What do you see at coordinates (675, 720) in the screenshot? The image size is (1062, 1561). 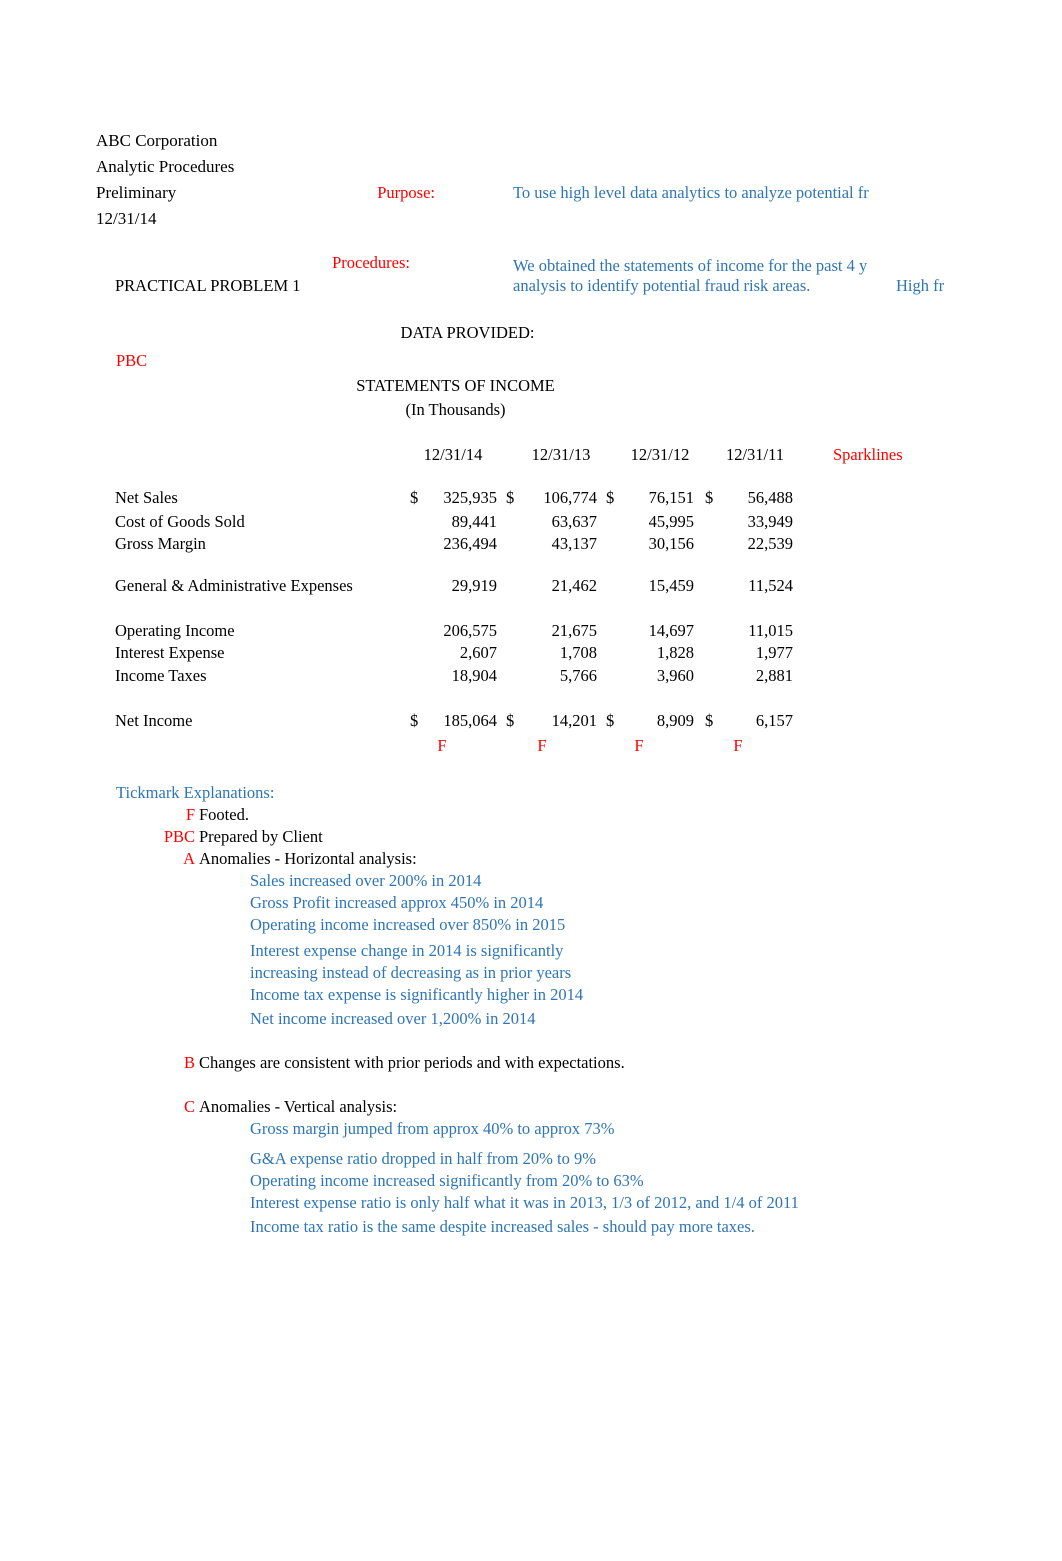 I see `table-cell-value: 8,909` at bounding box center [675, 720].